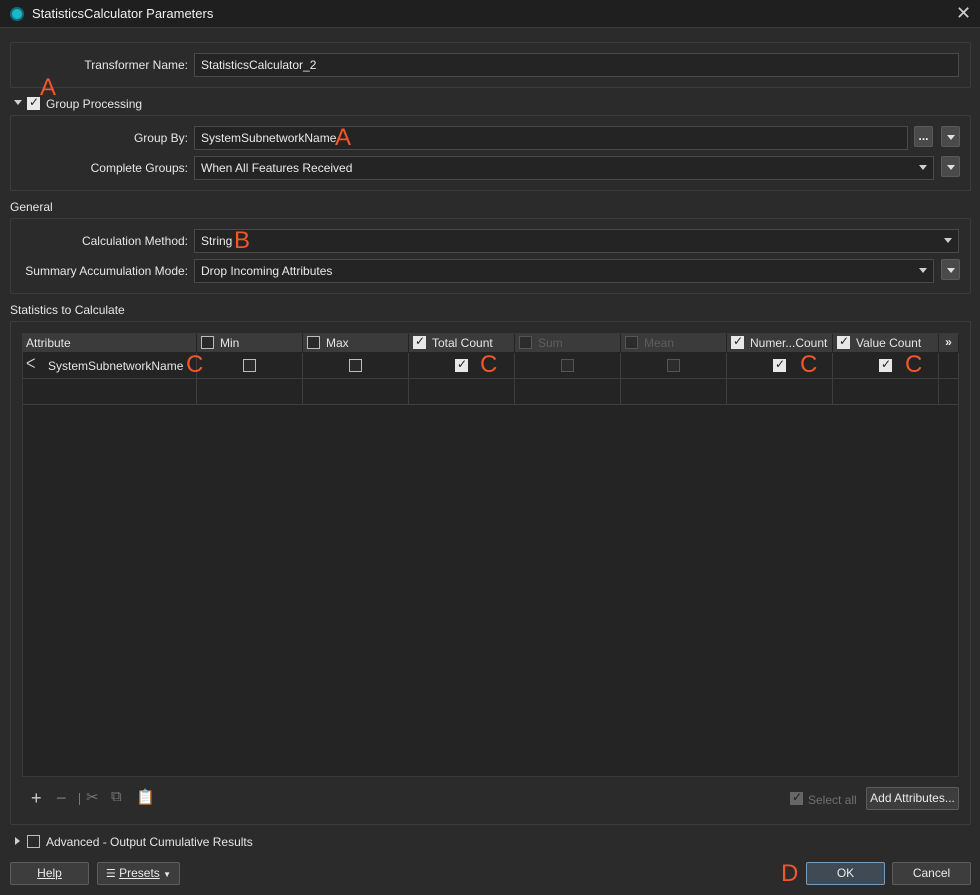  I want to click on row-sum-checkbox, so click(567, 365).